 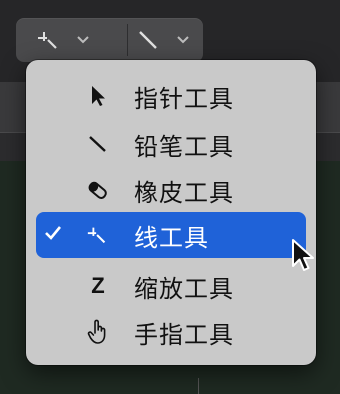 I want to click on menu-item-label: 线工具, so click(x=171, y=237).